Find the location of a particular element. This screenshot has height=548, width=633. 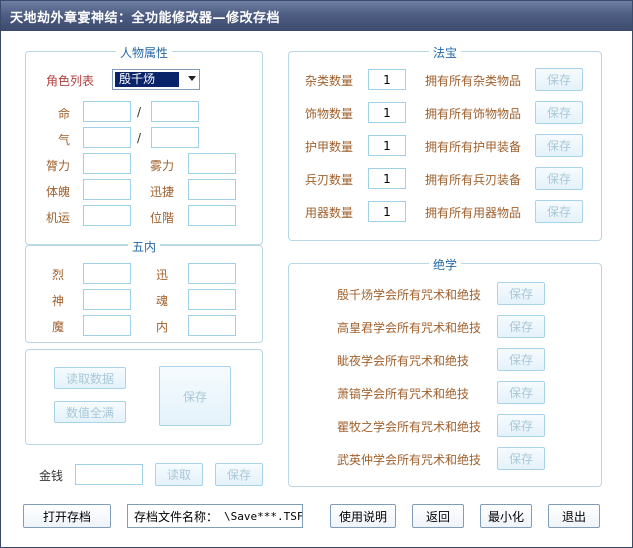

attributes-title: 人物属性 is located at coordinates (144, 52).